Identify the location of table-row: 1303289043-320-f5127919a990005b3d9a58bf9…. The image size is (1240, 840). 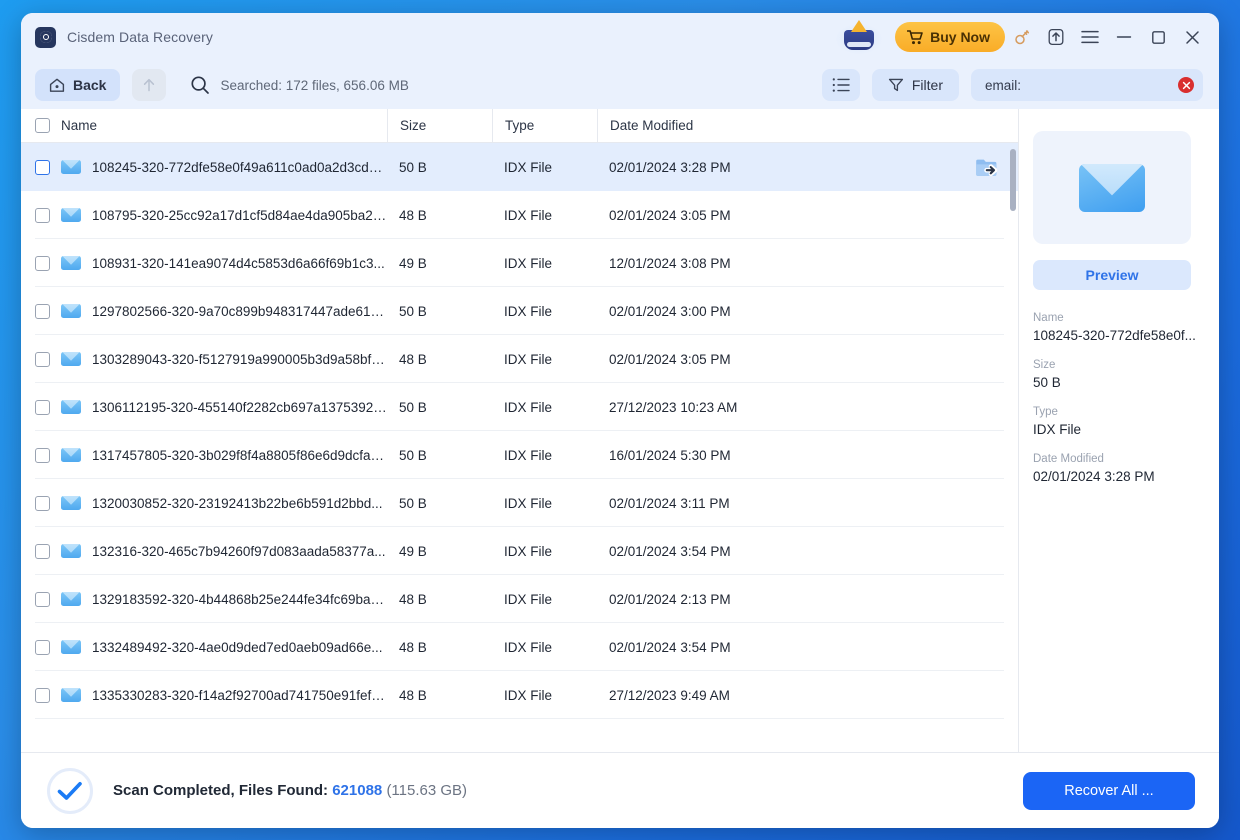
(519, 359).